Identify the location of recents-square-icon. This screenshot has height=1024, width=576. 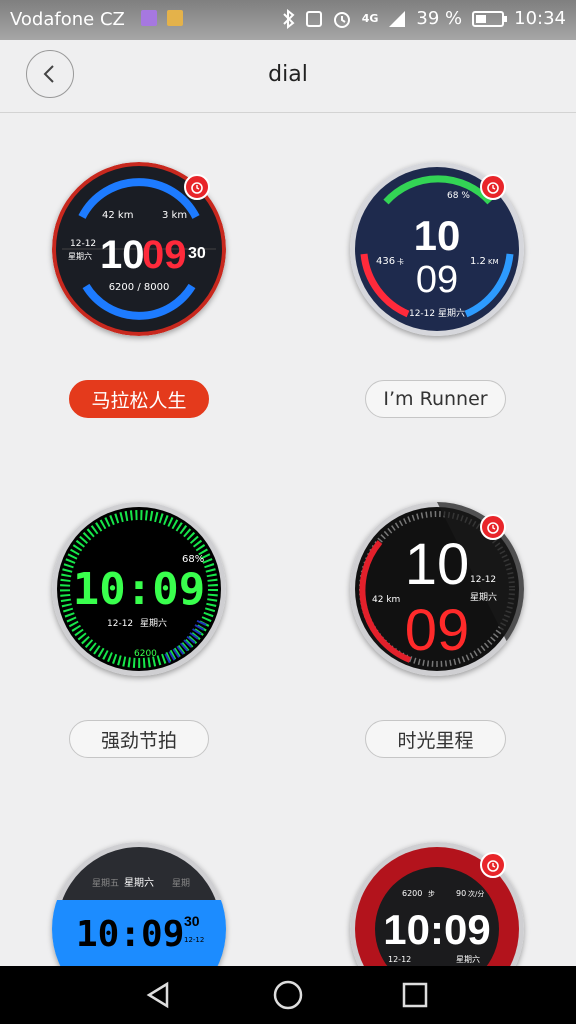
(415, 995).